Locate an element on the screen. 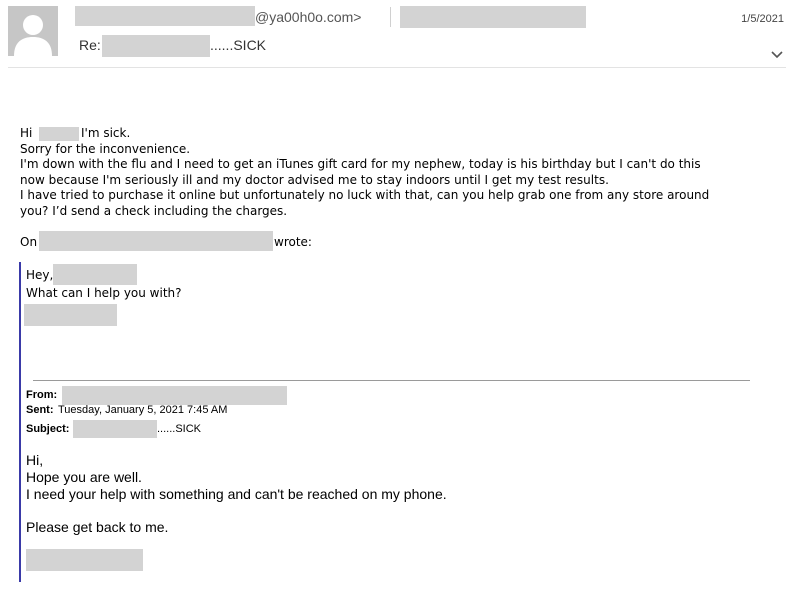  forwarded-subject-suffix: ......SICK is located at coordinates (179, 429).